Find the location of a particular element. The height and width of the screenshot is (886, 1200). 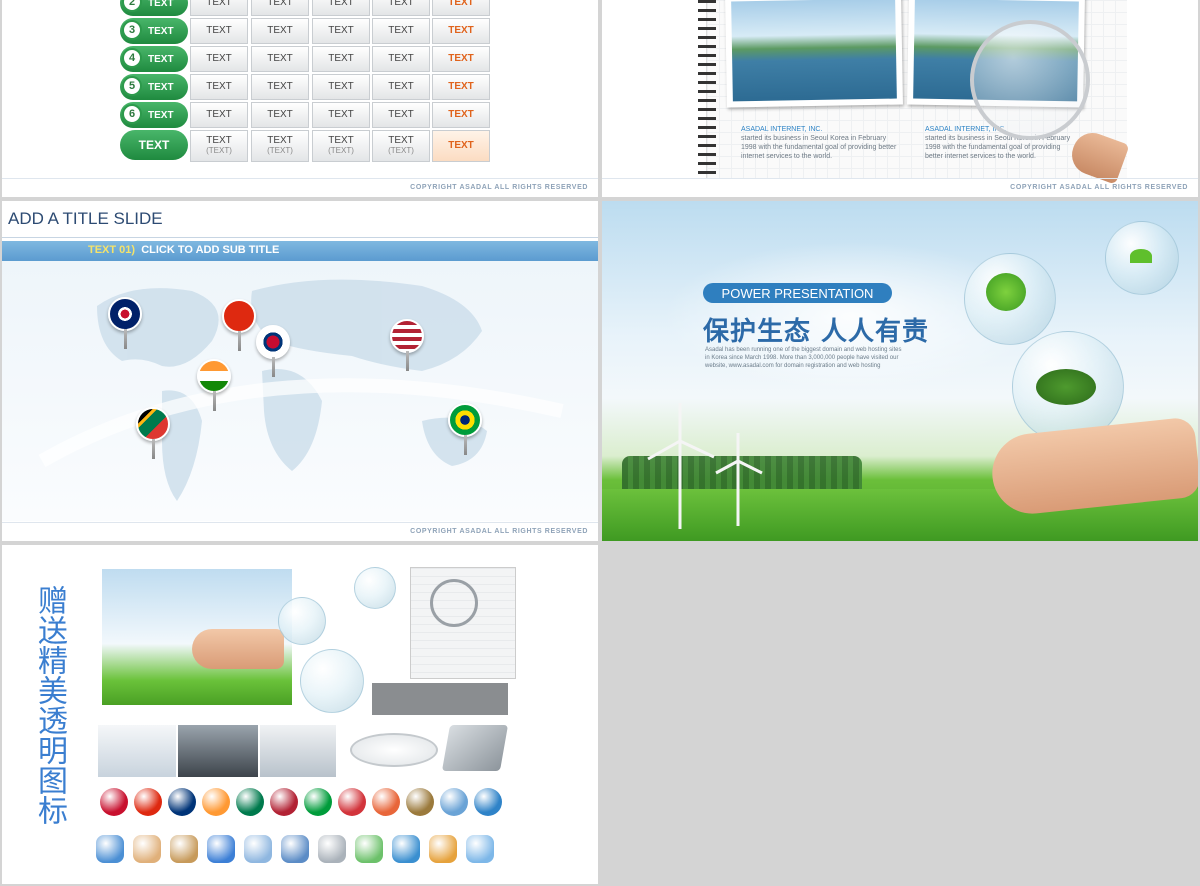

row-number: 4 is located at coordinates (132, 58).